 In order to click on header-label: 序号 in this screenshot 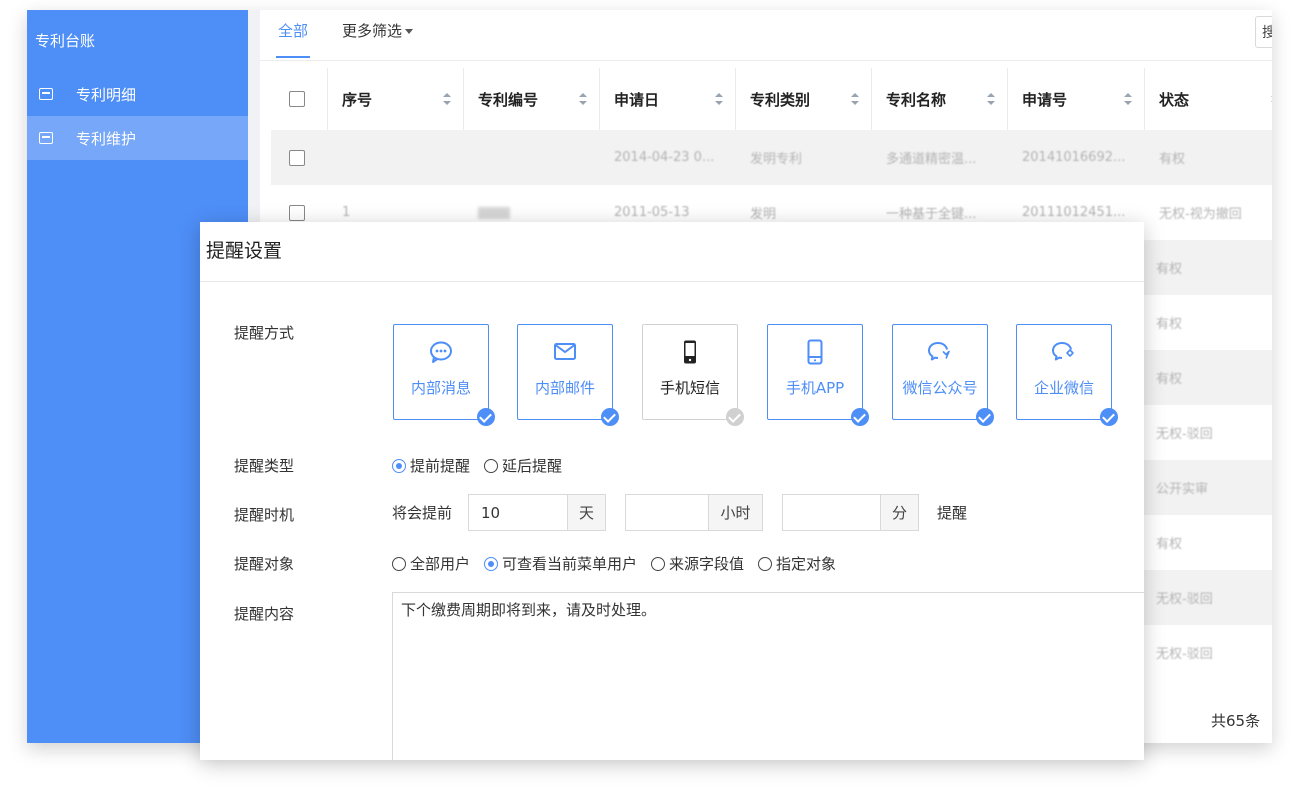, I will do `click(357, 99)`.